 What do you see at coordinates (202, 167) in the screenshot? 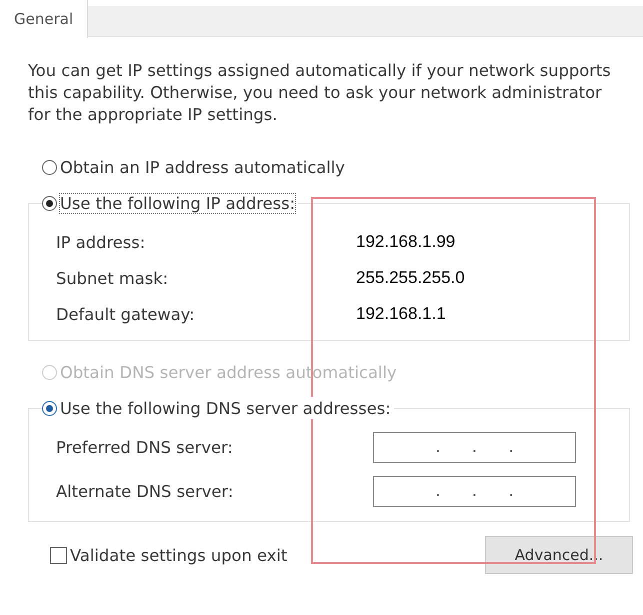
I see `radio-label: Obtain an IP address automatically` at bounding box center [202, 167].